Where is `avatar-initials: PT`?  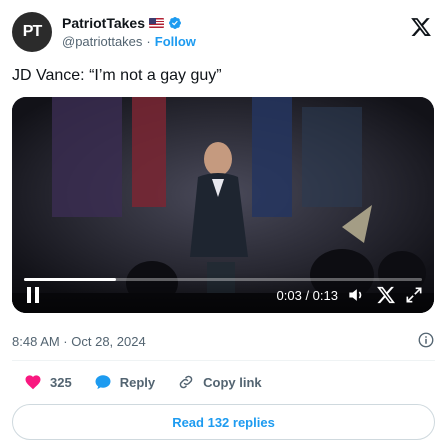
avatar-initials: PT is located at coordinates (32, 31).